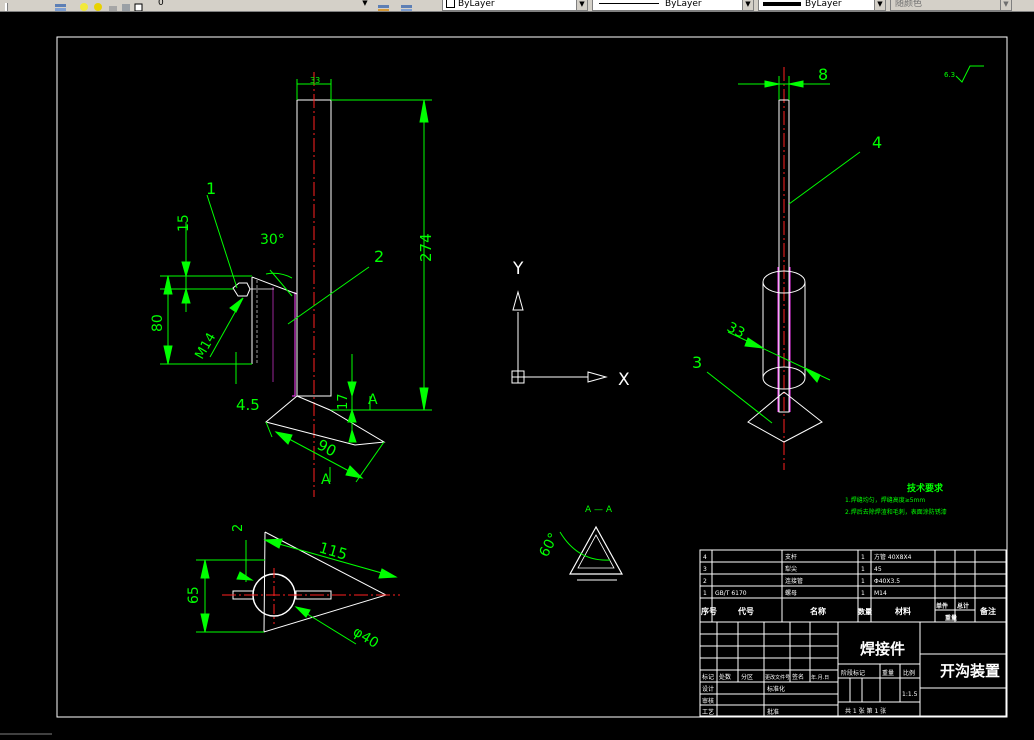 This screenshot has width=1034, height=740. Describe the element at coordinates (776, 689) in the screenshot. I see `standardization-label: 标准化` at that location.